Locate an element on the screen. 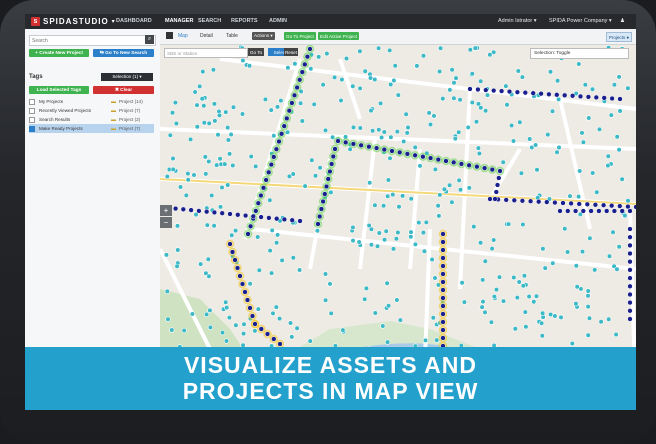  nav-tab-admin: ADMIN is located at coordinates (278, 21).